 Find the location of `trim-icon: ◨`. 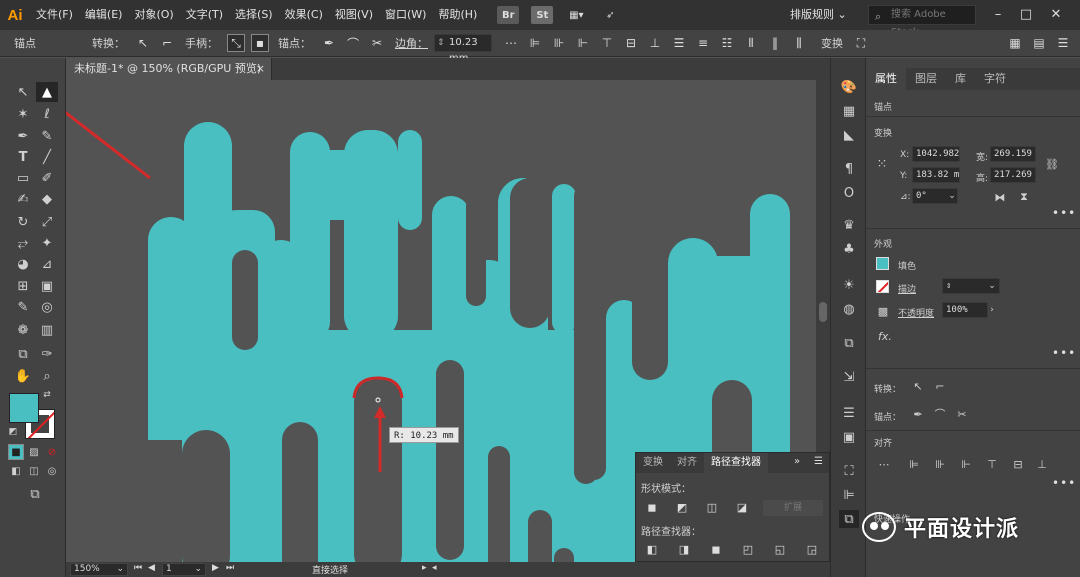

trim-icon: ◨ is located at coordinates (684, 549).